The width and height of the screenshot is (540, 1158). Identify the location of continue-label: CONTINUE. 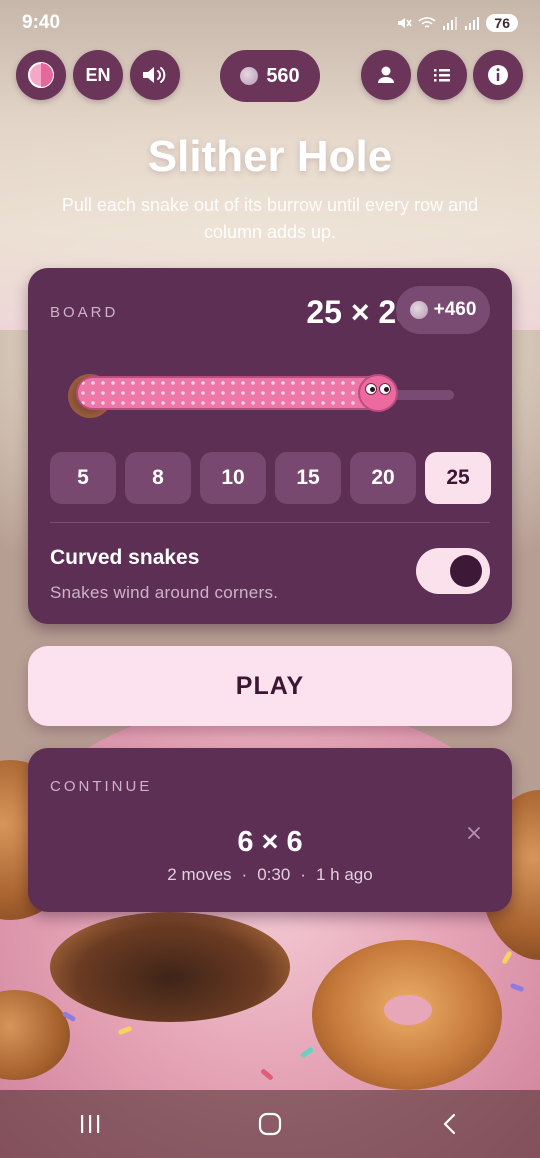
(101, 786).